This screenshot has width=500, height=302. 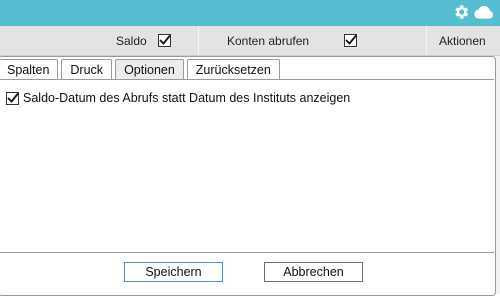 What do you see at coordinates (250, 13) in the screenshot?
I see `top-bar` at bounding box center [250, 13].